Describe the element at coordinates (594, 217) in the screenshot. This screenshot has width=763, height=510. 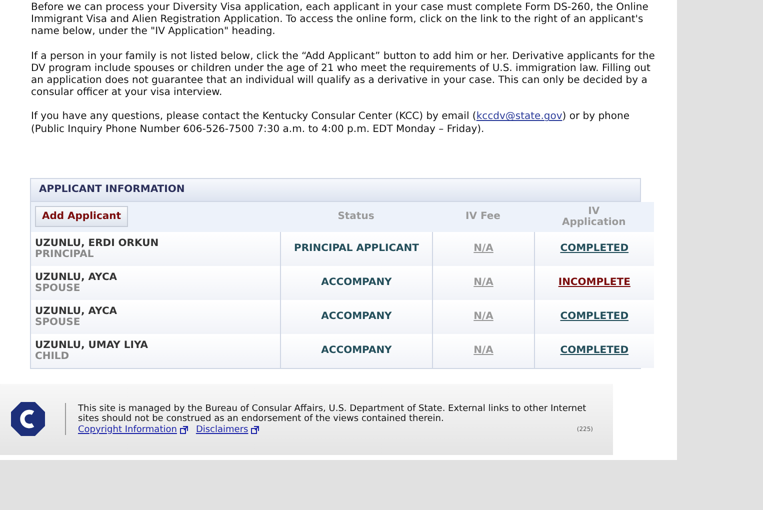
I see `column-header: IV Application` at that location.